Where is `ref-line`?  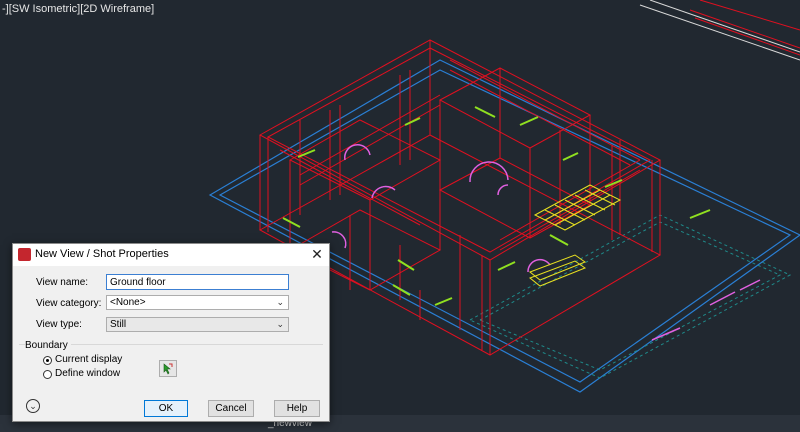
ref-line is located at coordinates (719, 32).